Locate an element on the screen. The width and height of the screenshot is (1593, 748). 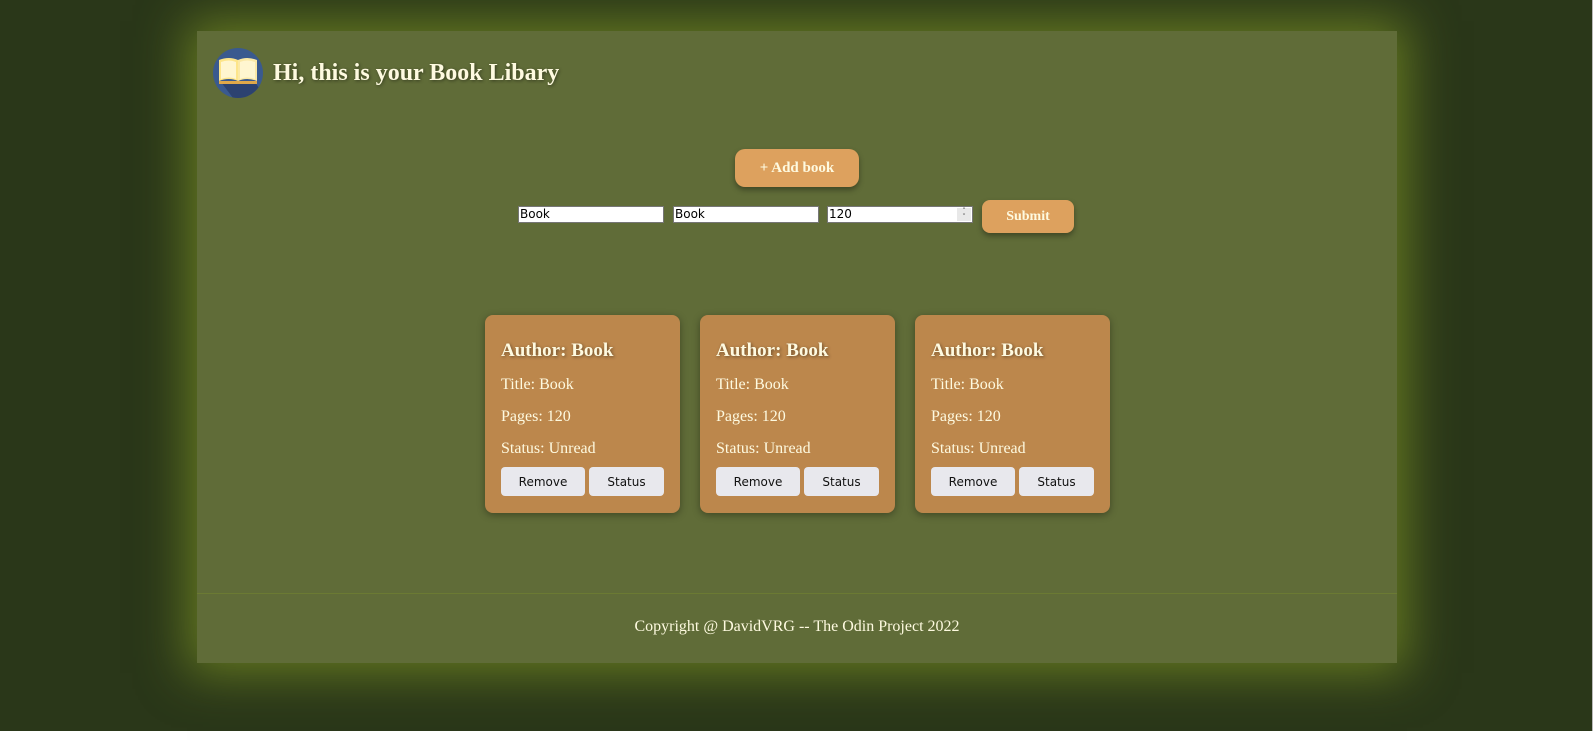
pages-input: 120 ˄ ˅ is located at coordinates (900, 214).